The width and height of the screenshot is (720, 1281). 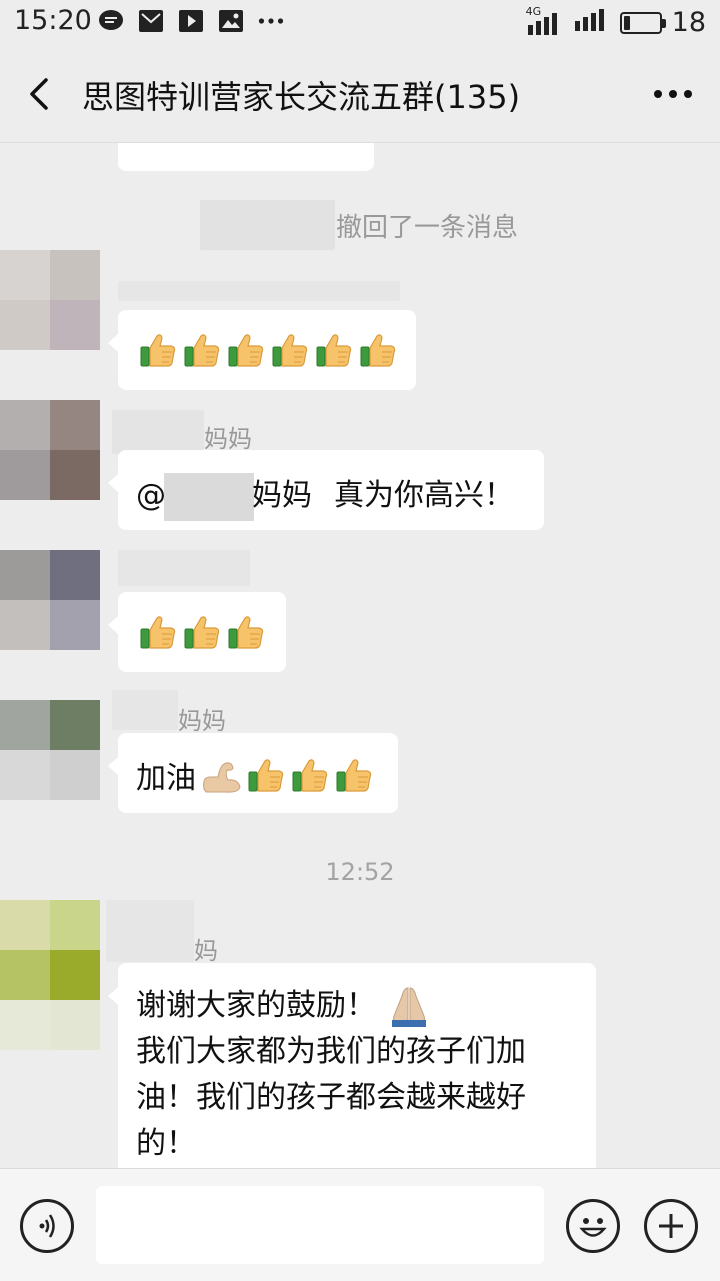 What do you see at coordinates (151, 495) in the screenshot?
I see `mention-at: @` at bounding box center [151, 495].